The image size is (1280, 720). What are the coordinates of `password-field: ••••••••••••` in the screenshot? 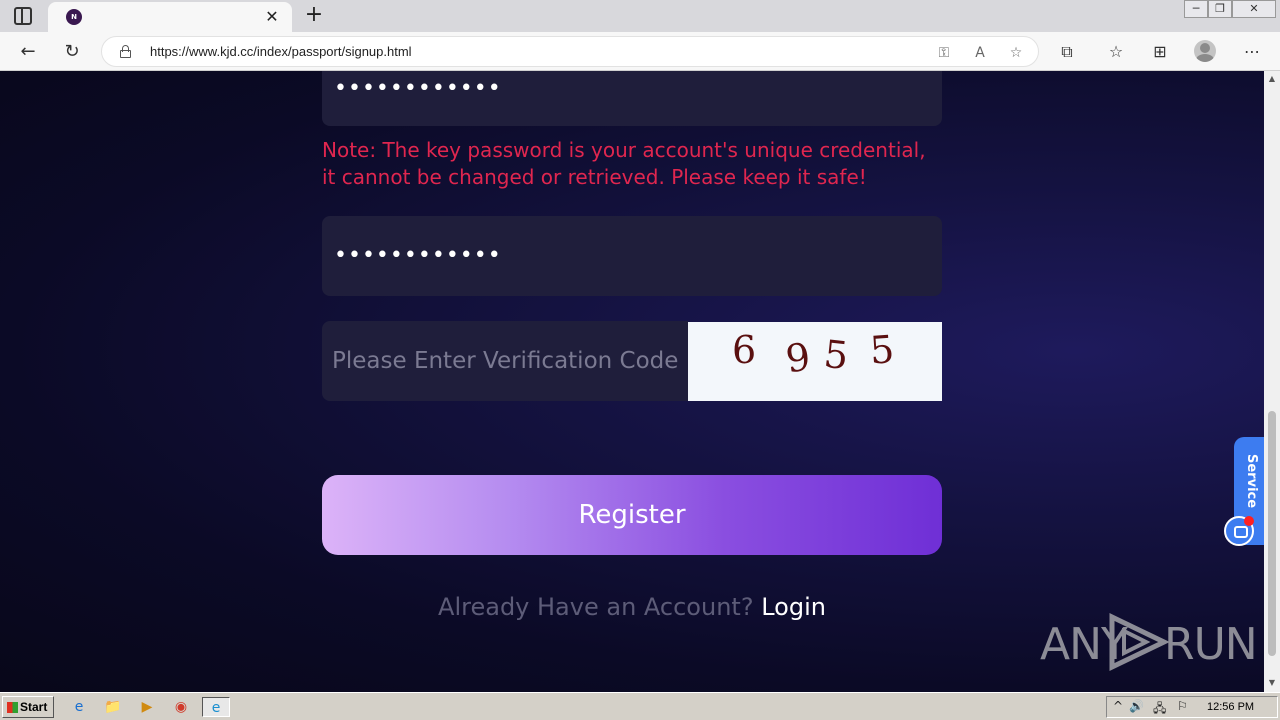 It's located at (632, 98).